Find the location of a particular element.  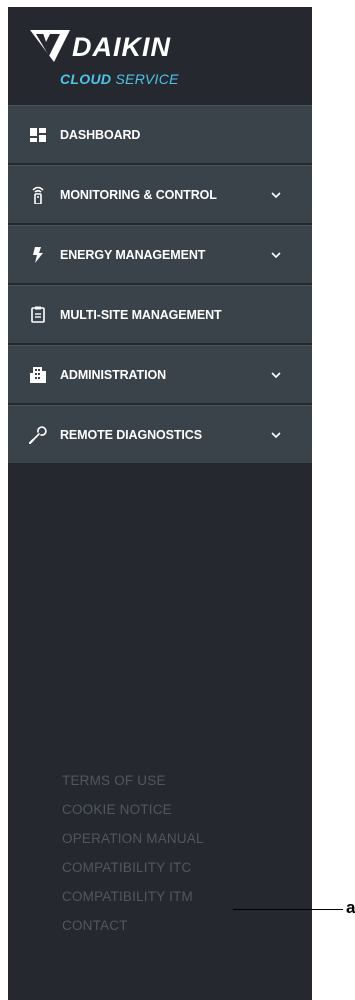

building-icon is located at coordinates (38, 375).